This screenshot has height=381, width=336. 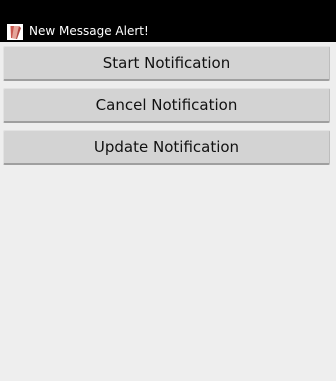 I want to click on start-notification-button: Start Notification, so click(x=166, y=63).